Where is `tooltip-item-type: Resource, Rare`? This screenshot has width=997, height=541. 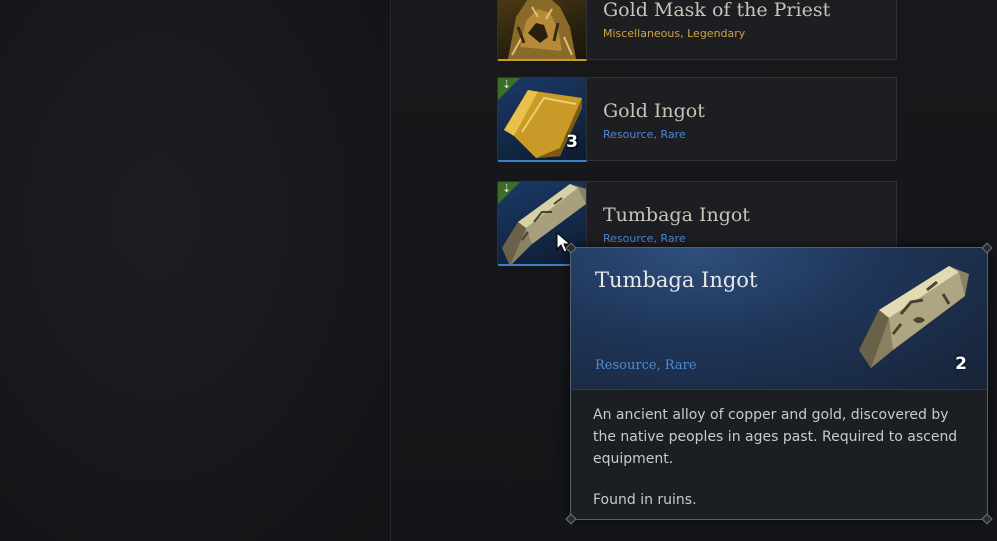
tooltip-item-type: Resource, Rare is located at coordinates (646, 365).